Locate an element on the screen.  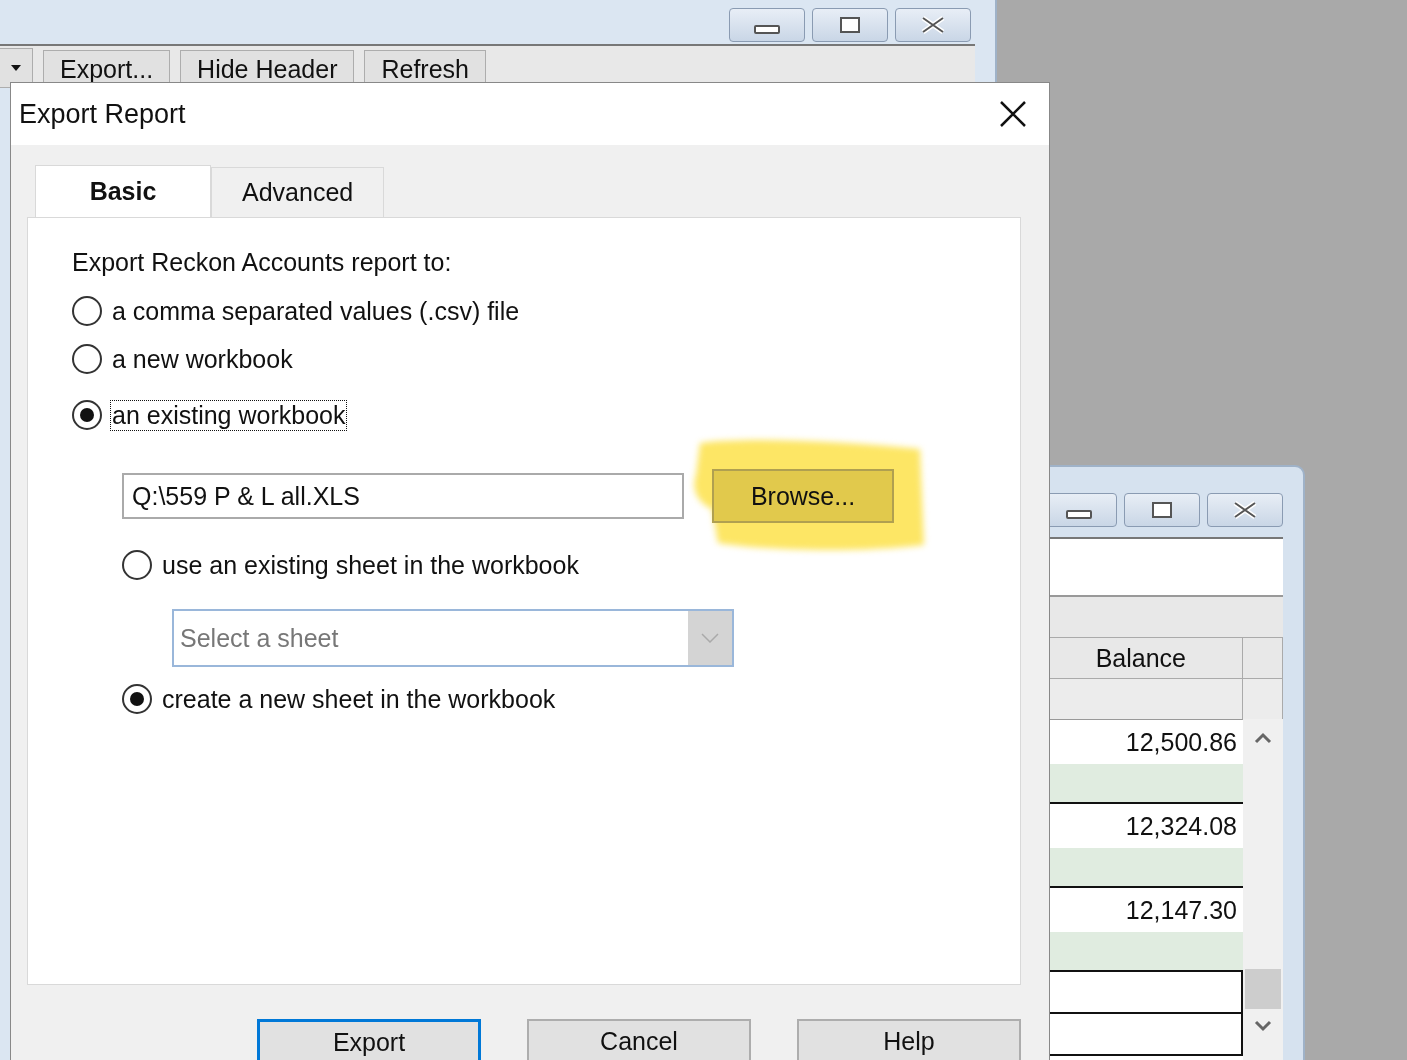
table-cell-text: 12,324.08 is located at coordinates (1181, 826).